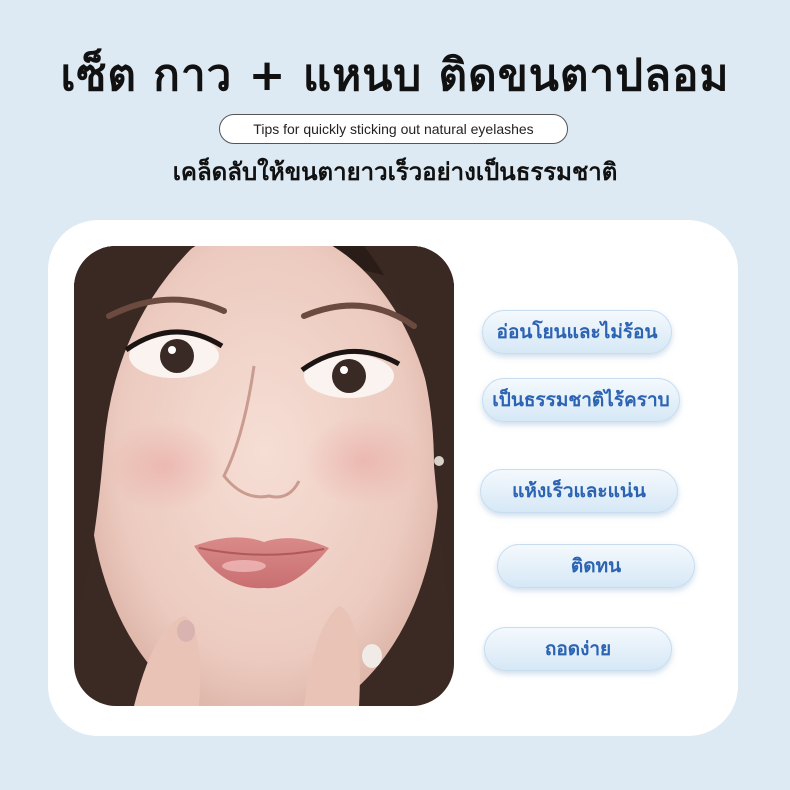 Image resolution: width=790 pixels, height=790 pixels. Describe the element at coordinates (395, 172) in the screenshot. I see `subtitle-thai: เคล็ดลับให้ขนตายาวเร็วอย่างเป็นธรรมชาติ` at that location.